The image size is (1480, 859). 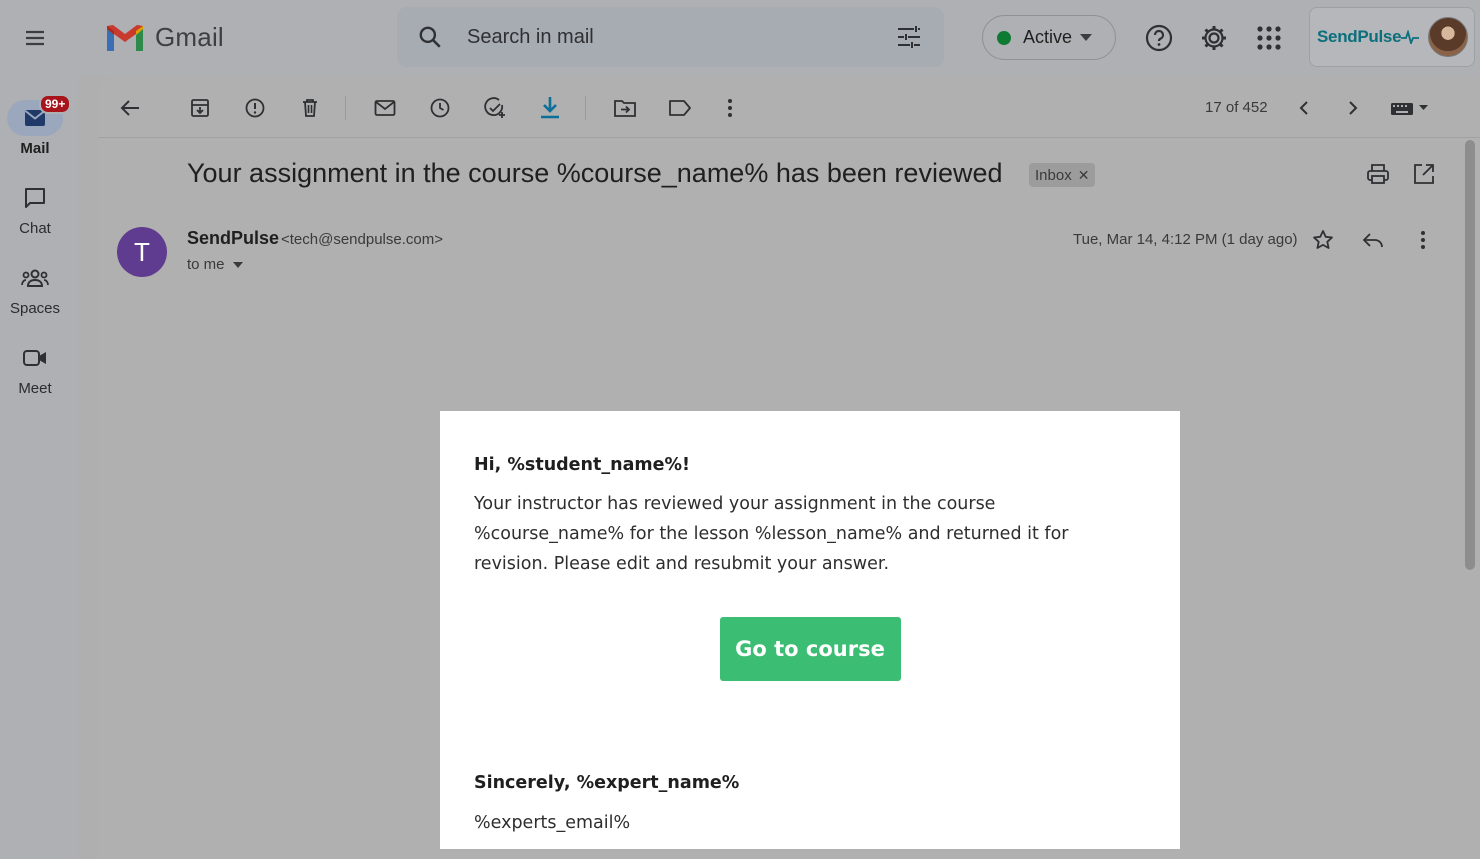 I want to click on star-icon, so click(x=1323, y=240).